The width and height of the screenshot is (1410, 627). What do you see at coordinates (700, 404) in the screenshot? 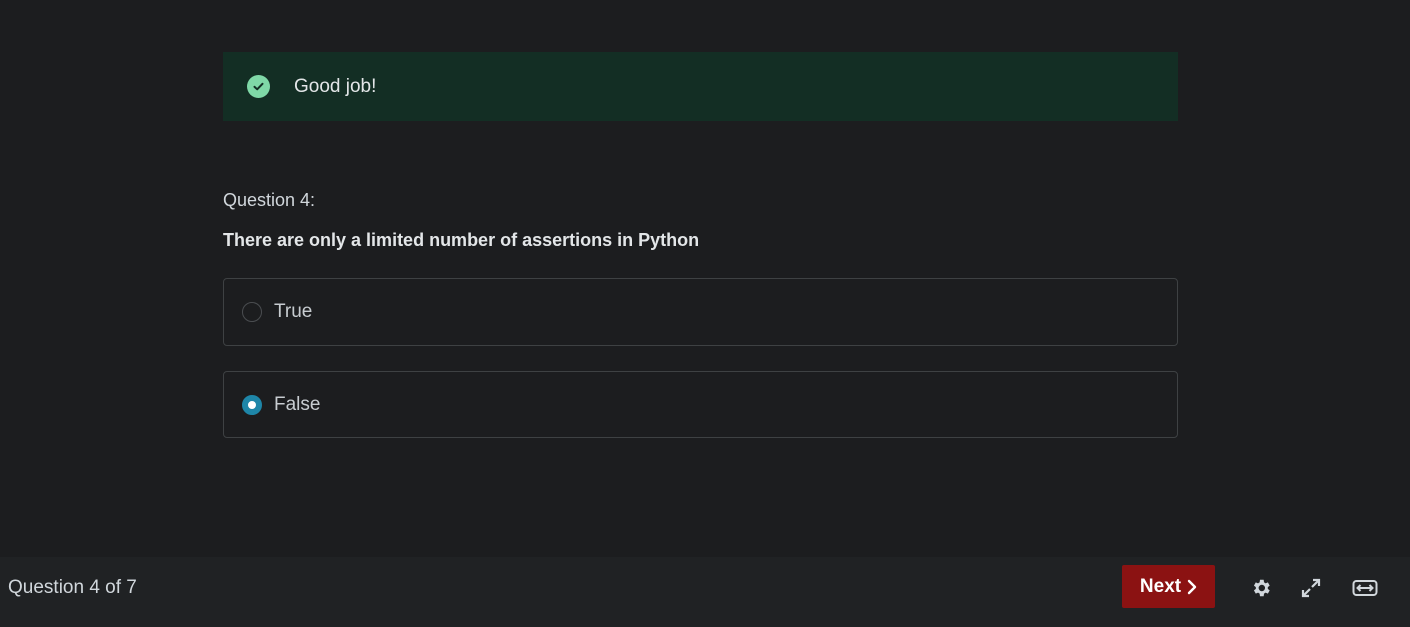
I see `answer-option-false: False` at bounding box center [700, 404].